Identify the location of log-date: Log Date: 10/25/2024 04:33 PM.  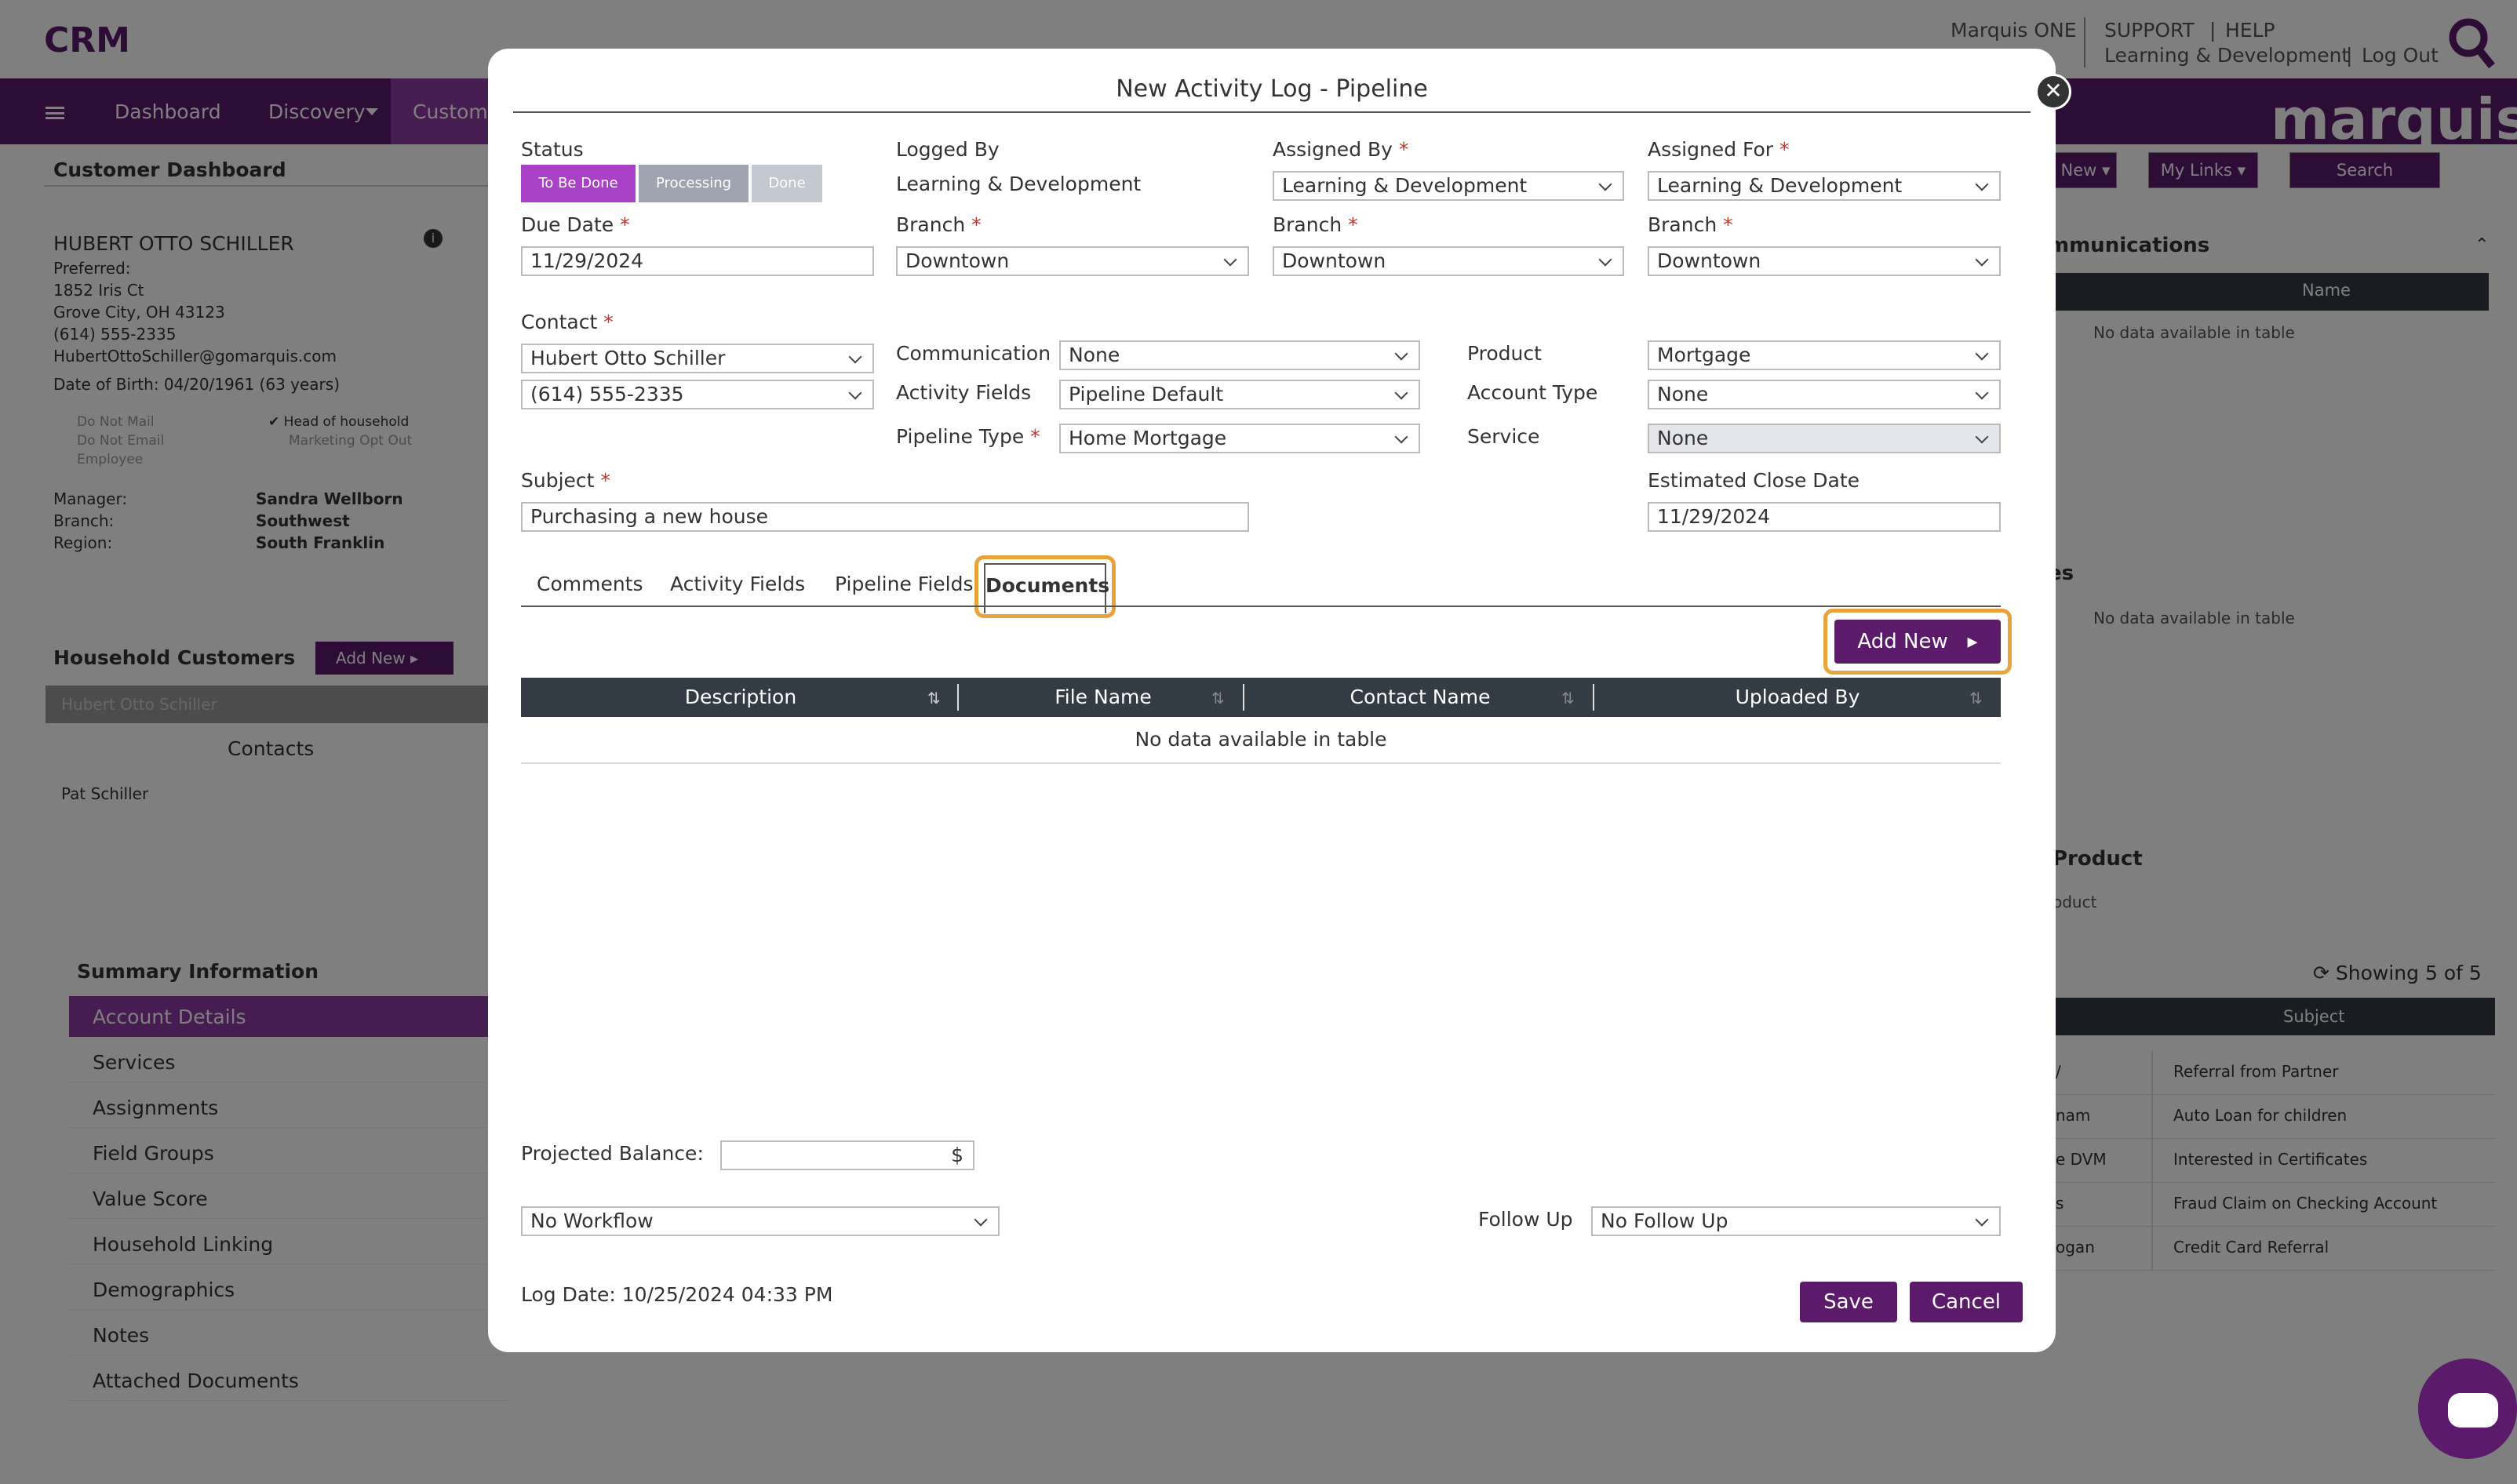
(677, 1294).